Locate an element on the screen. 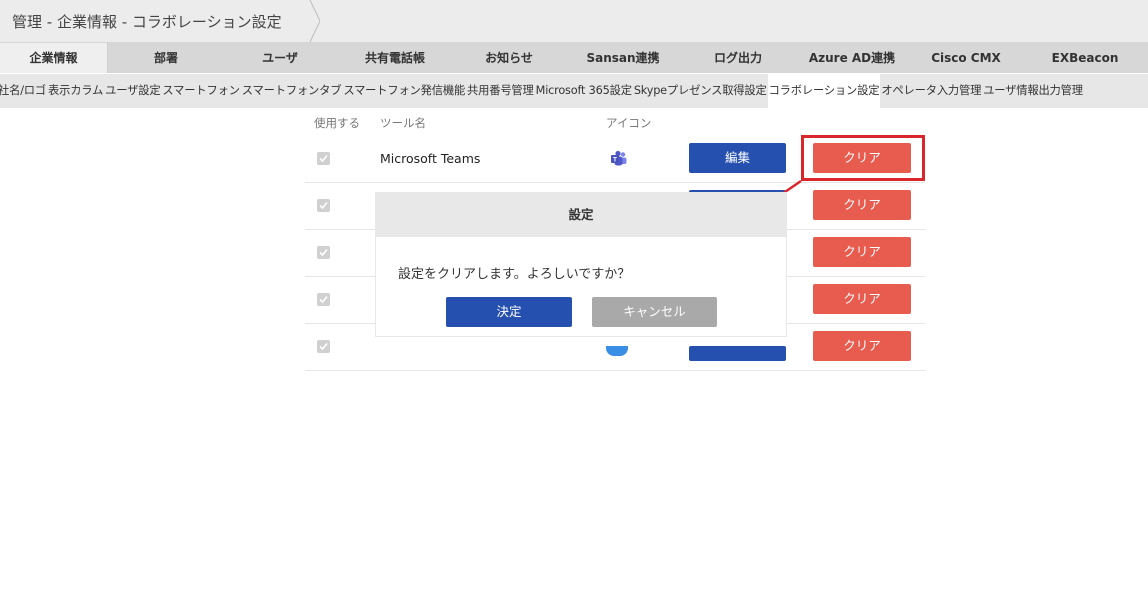 The width and height of the screenshot is (1148, 607). cancel-button: キャンセル is located at coordinates (654, 312).